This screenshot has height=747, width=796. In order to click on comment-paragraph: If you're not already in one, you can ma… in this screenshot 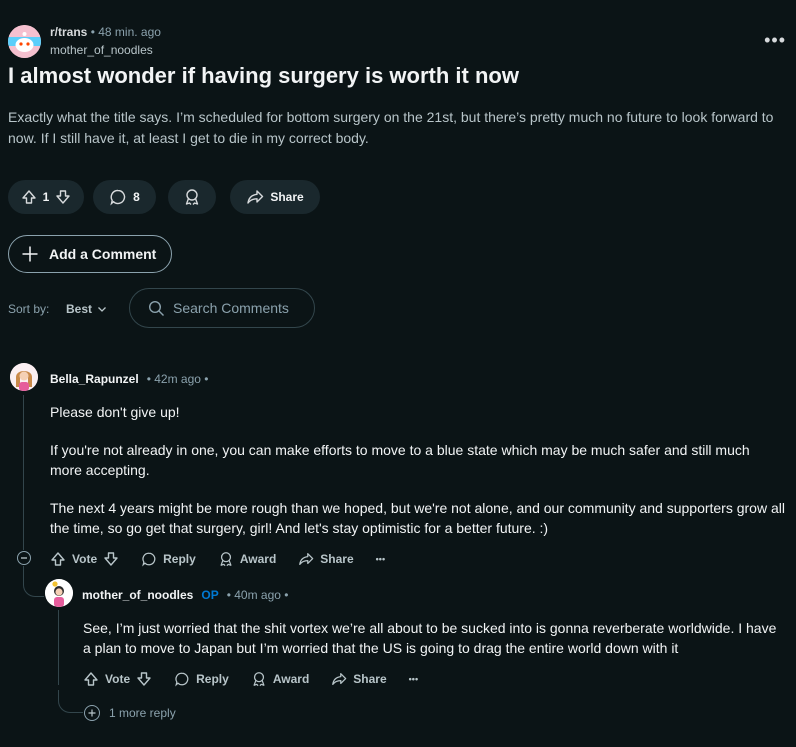, I will do `click(400, 460)`.